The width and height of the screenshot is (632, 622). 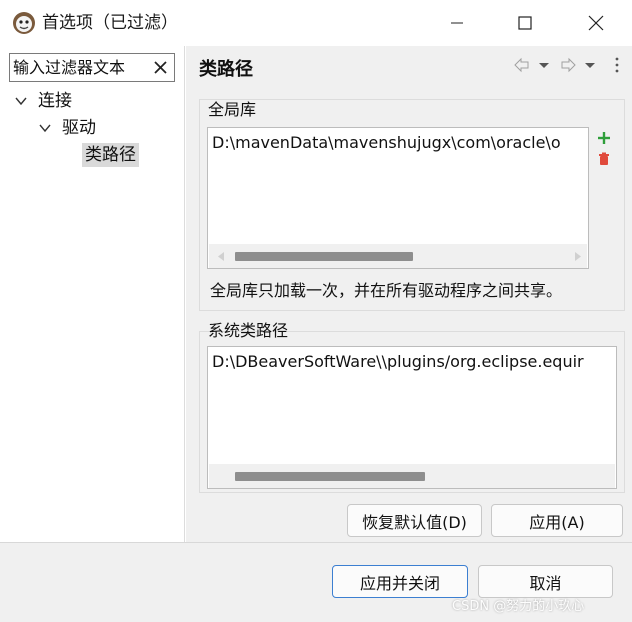 I want to click on tree-item-label: 类路径, so click(x=110, y=155).